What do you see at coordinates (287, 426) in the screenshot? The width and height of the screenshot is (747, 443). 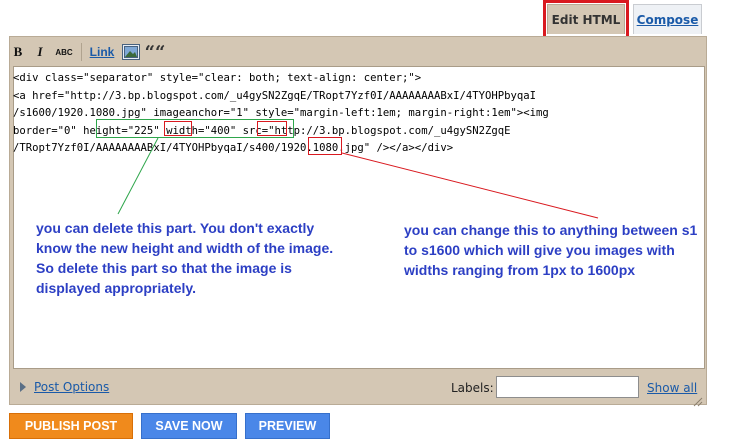 I see `preview-button: PREVIEW` at bounding box center [287, 426].